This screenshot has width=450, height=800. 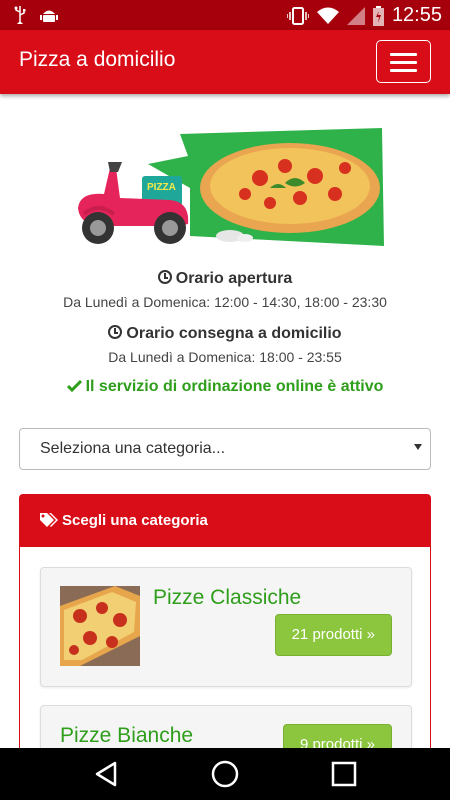 I want to click on app-bar: Pizza a domicilio, so click(x=225, y=62).